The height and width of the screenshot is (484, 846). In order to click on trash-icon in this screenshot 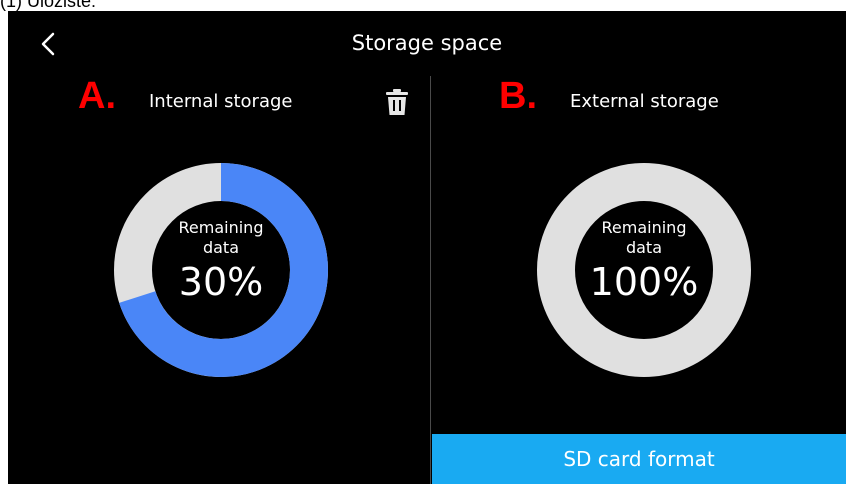, I will do `click(397, 102)`.